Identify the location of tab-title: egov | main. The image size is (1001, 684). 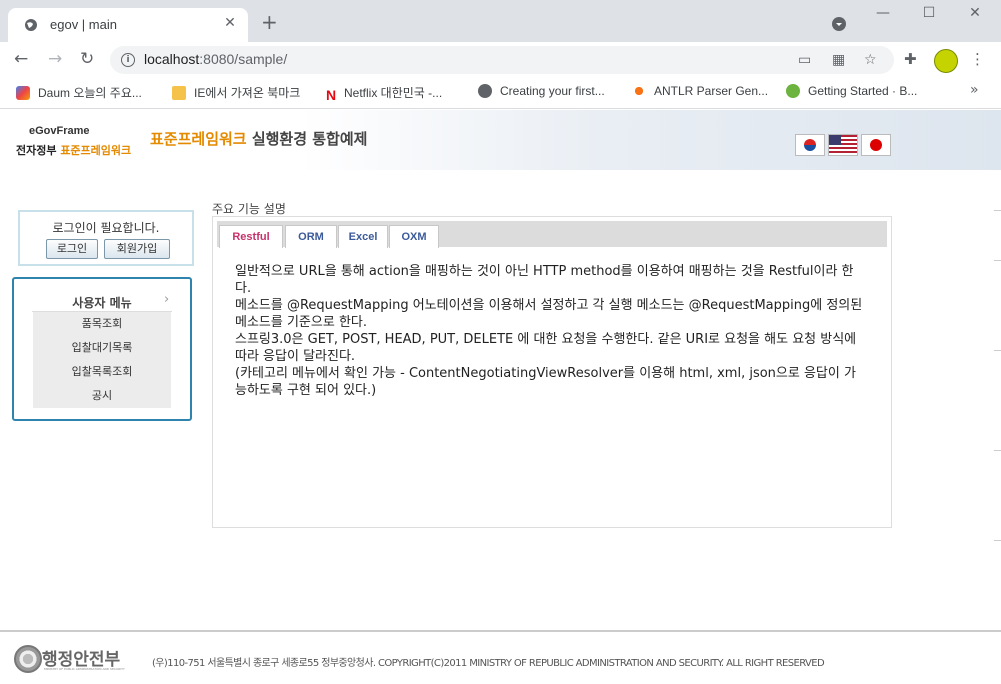
(83, 24).